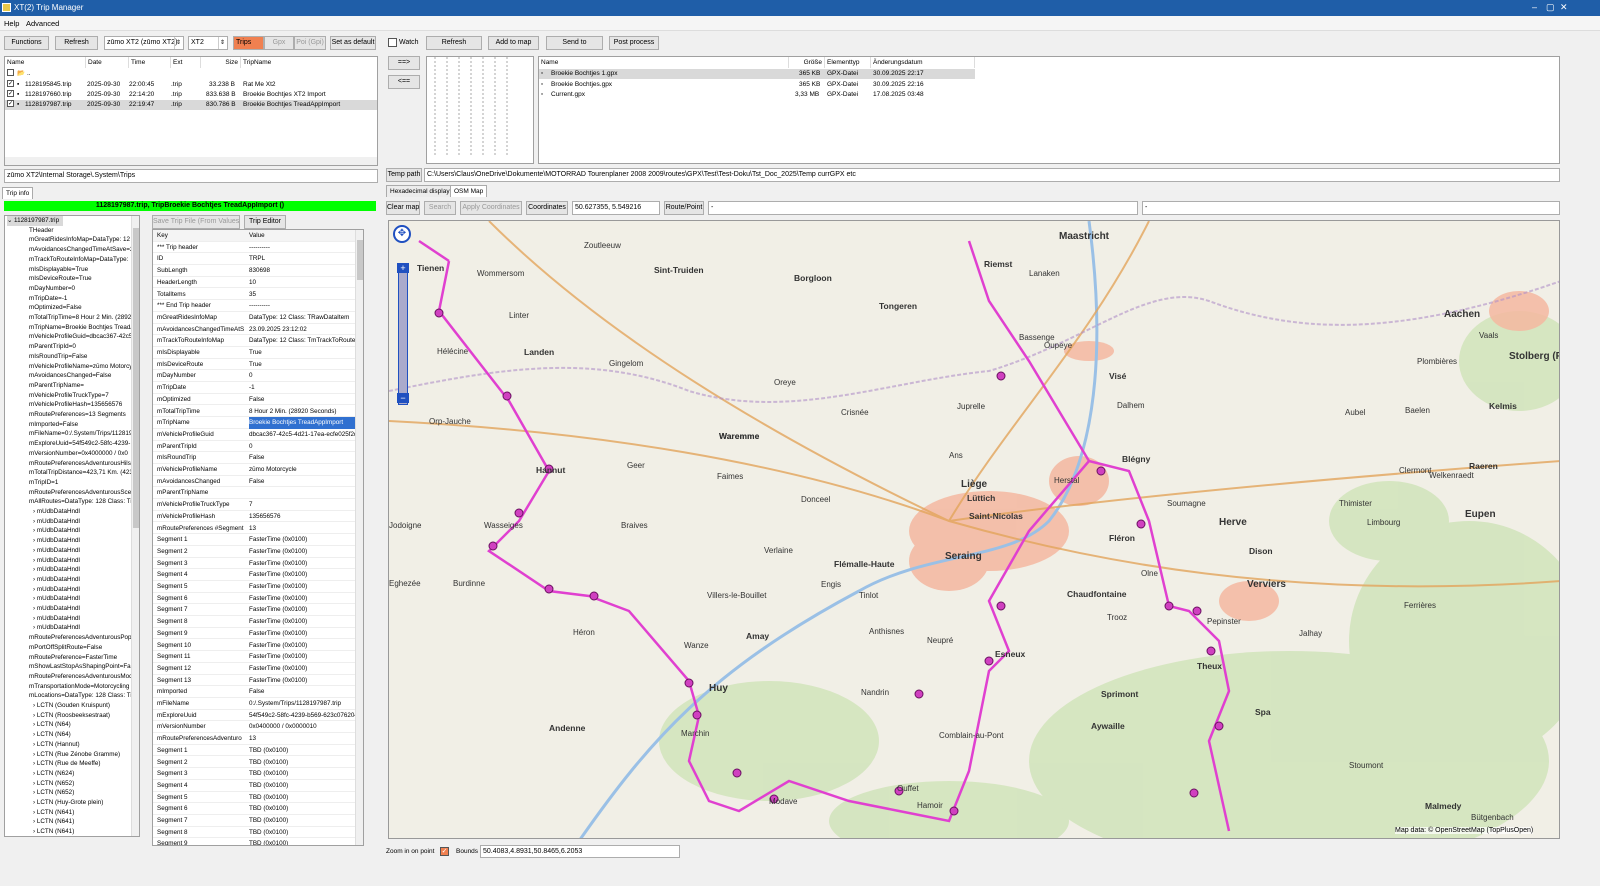  I want to click on kv-row: Segment 1 FasterTime (0x0100), so click(258, 540).